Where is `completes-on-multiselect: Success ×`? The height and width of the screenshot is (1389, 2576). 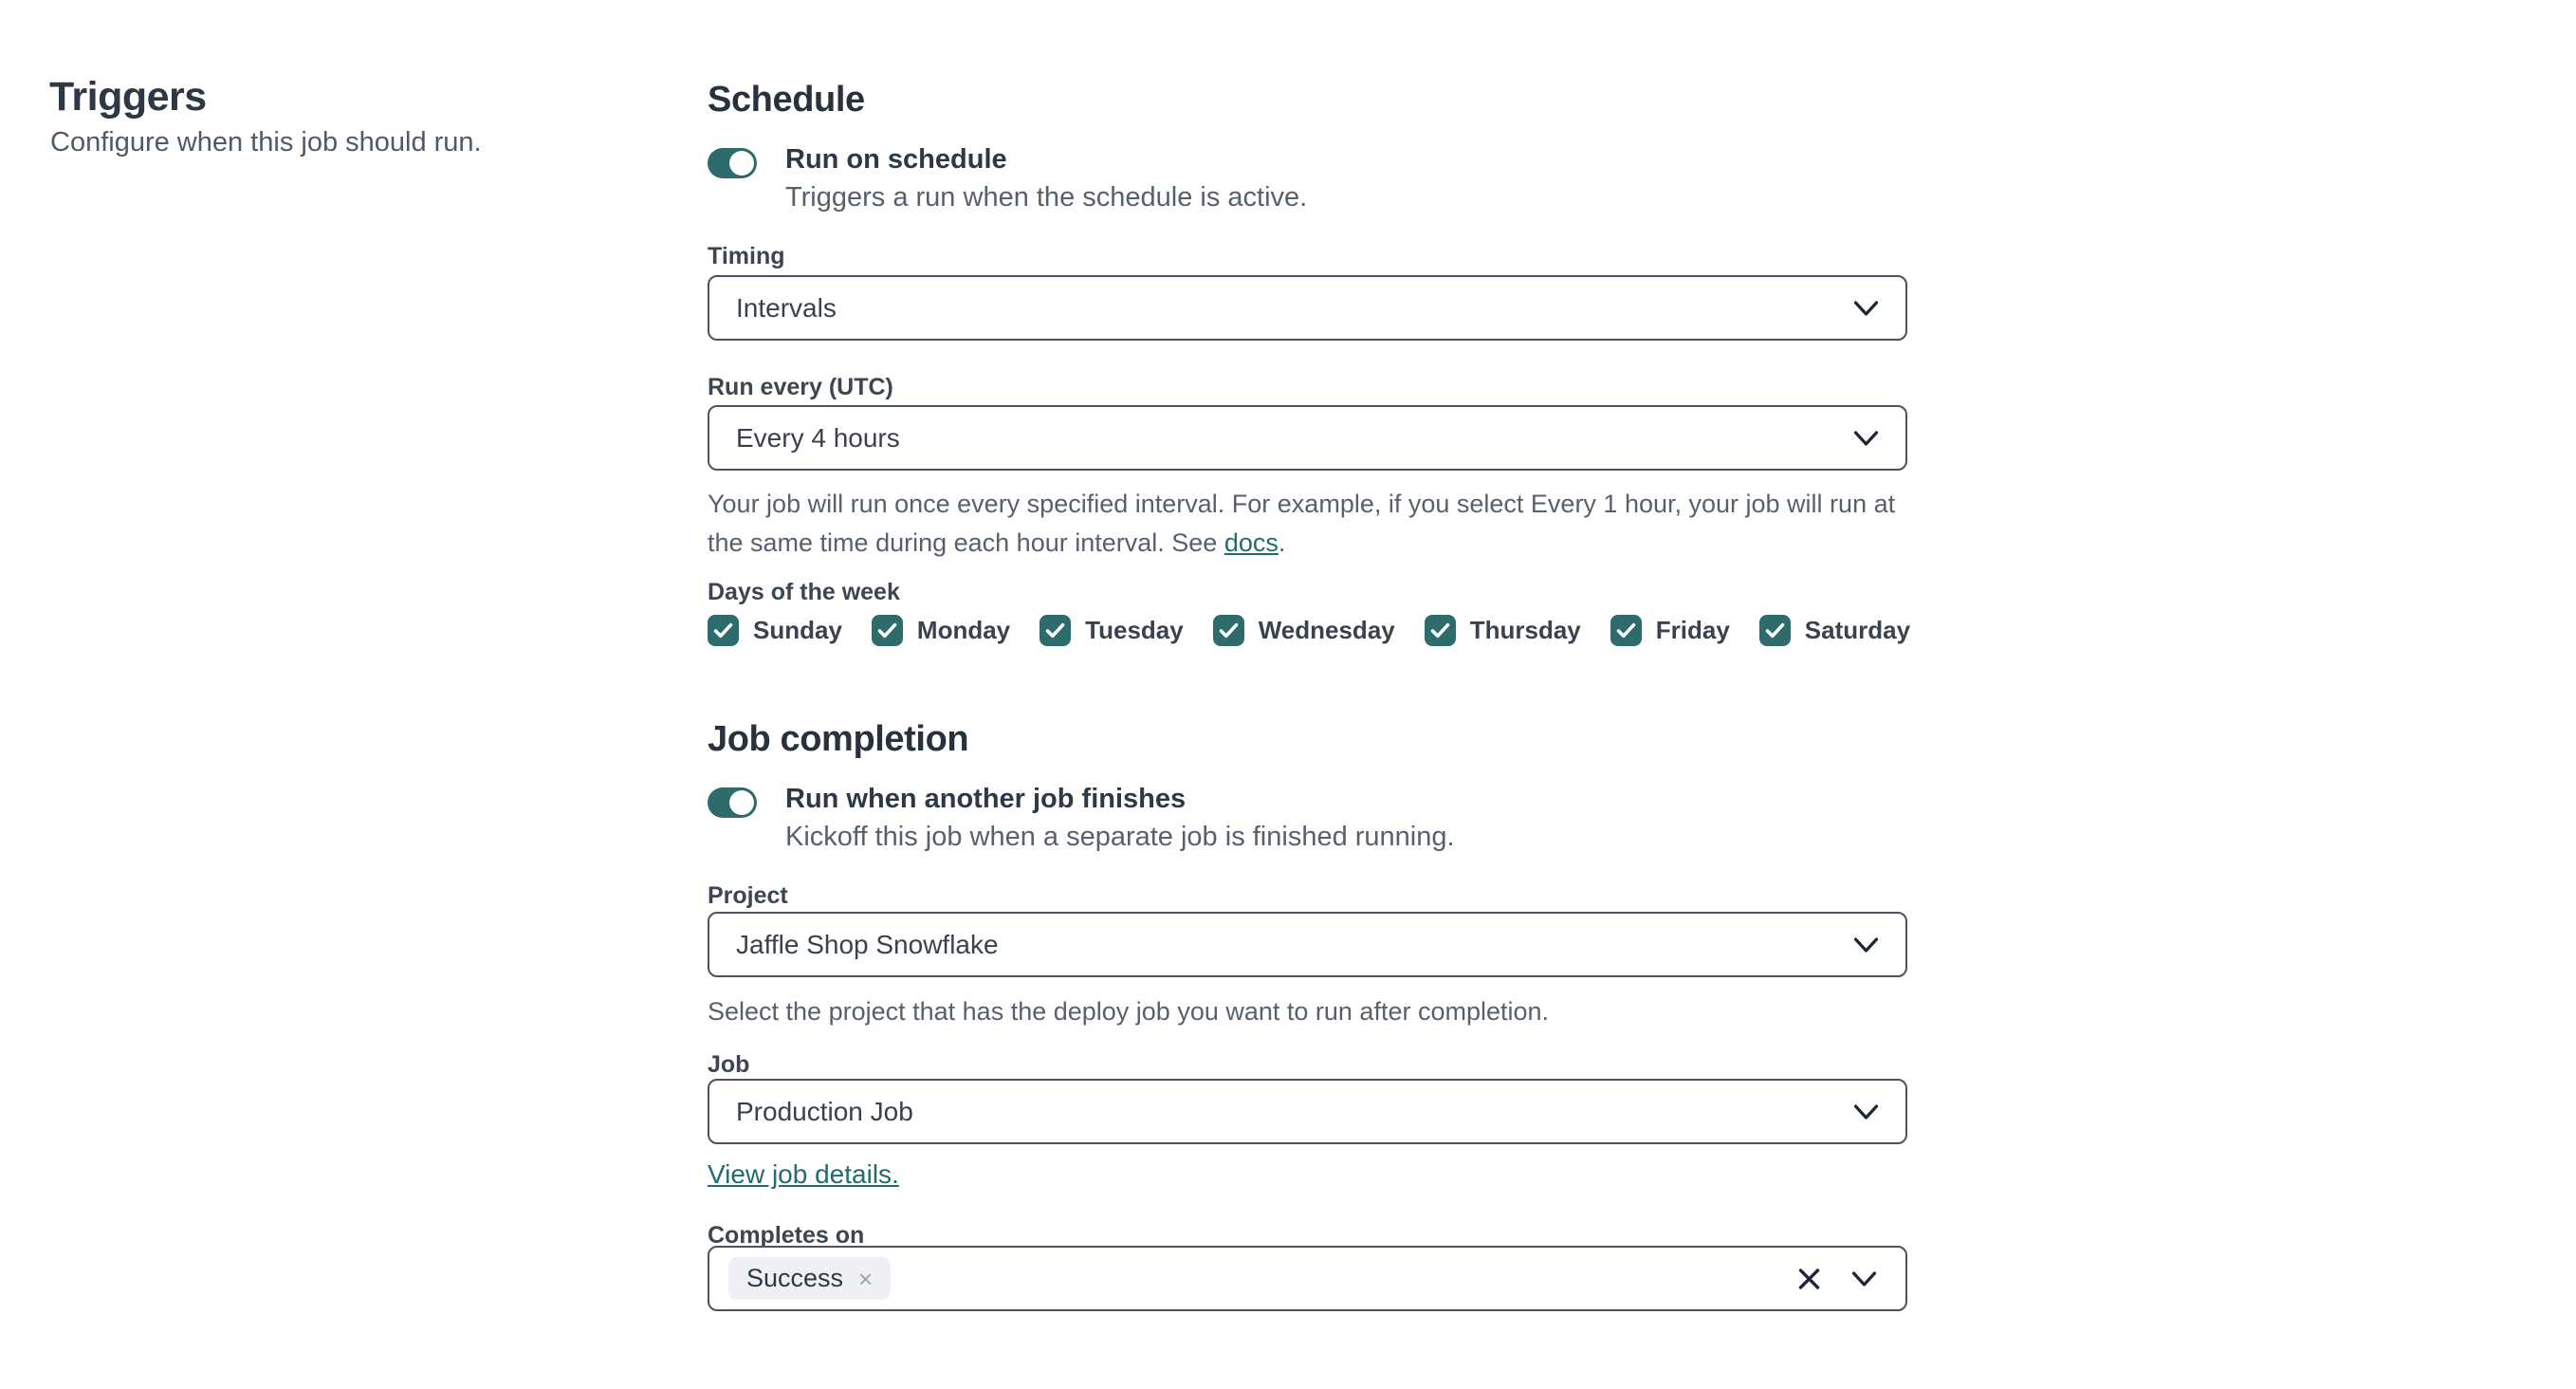
completes-on-multiselect: Success × is located at coordinates (1307, 1278).